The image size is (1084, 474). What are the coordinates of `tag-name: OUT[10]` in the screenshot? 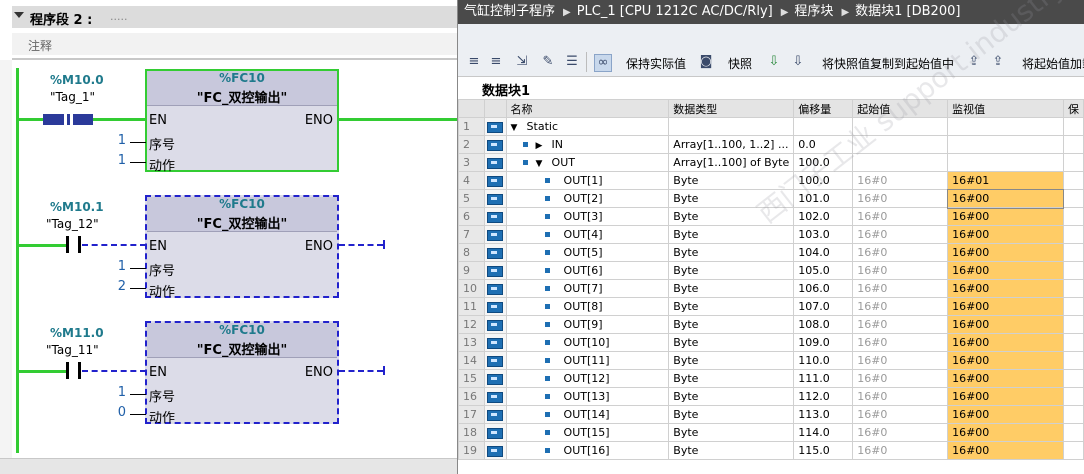 It's located at (587, 342).